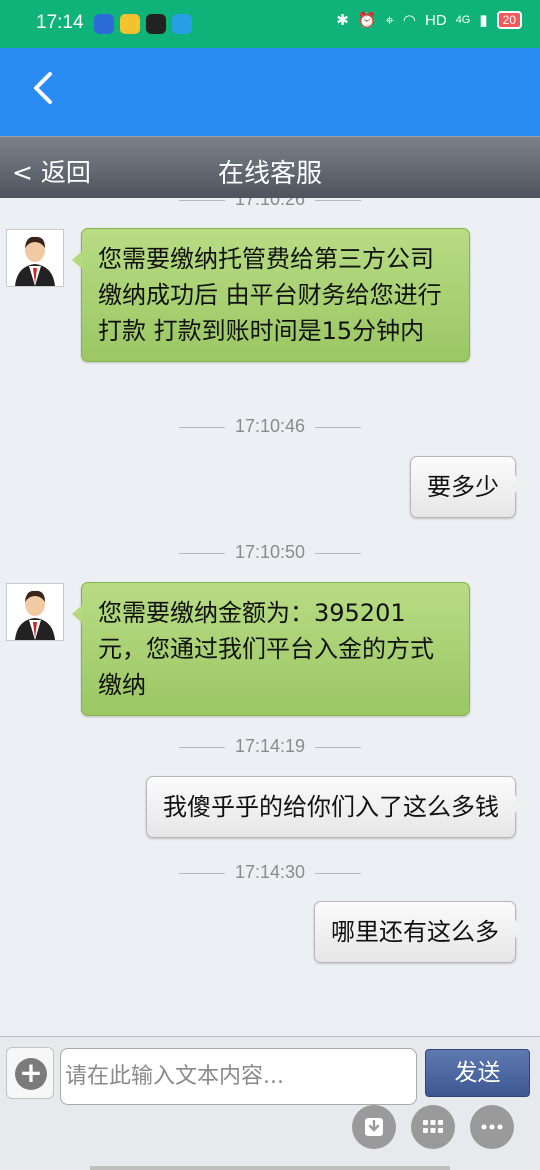 The width and height of the screenshot is (540, 1170). Describe the element at coordinates (463, 20) in the screenshot. I see `signal-type: 4G` at that location.